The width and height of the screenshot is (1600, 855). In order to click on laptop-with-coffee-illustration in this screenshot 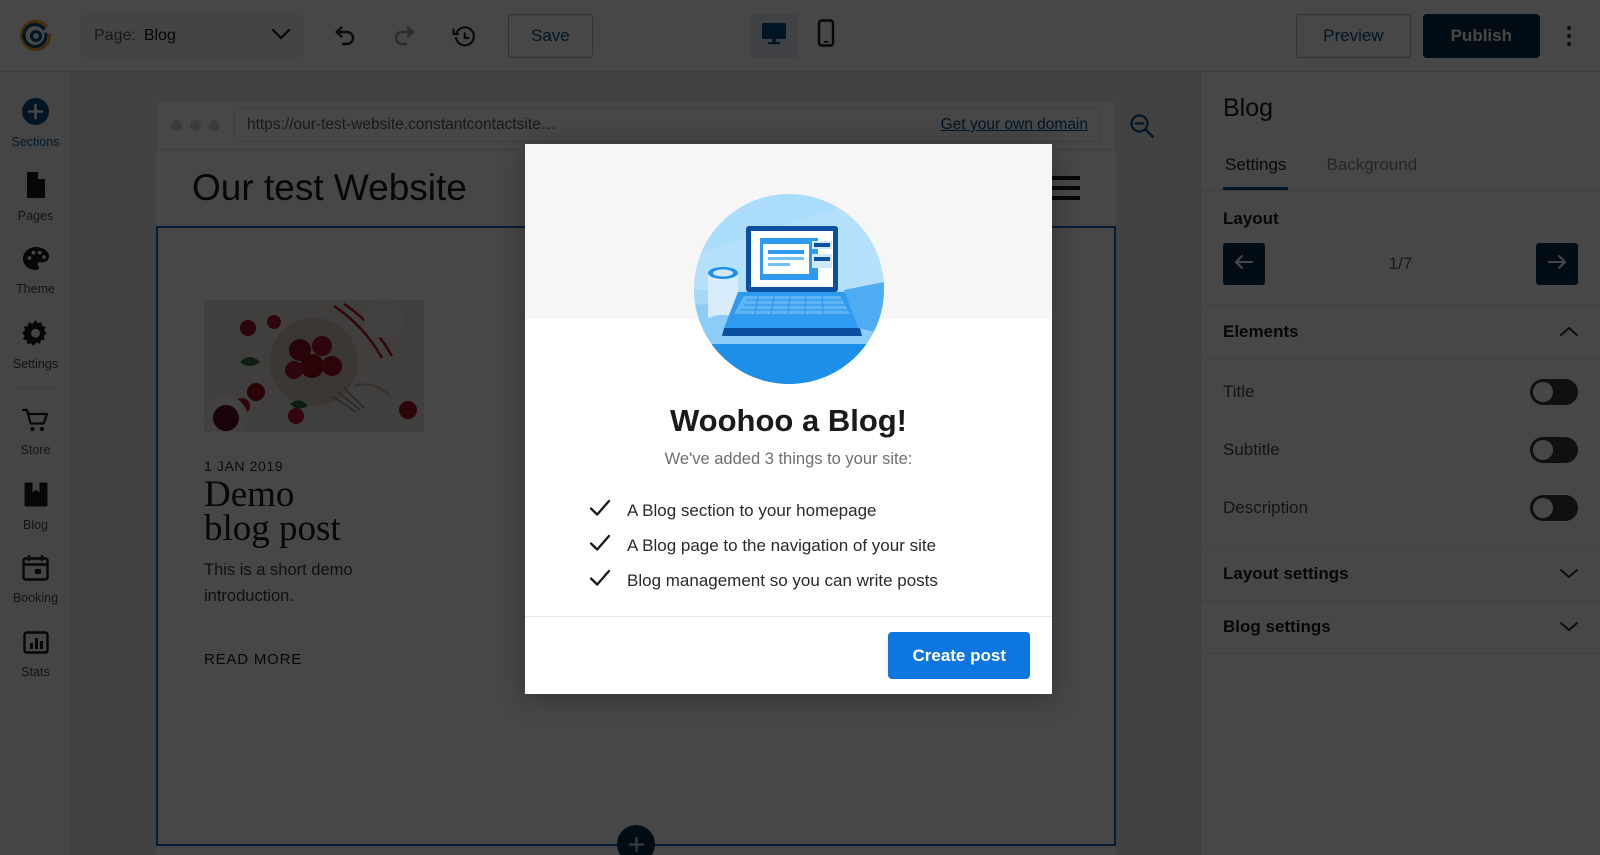, I will do `click(788, 291)`.